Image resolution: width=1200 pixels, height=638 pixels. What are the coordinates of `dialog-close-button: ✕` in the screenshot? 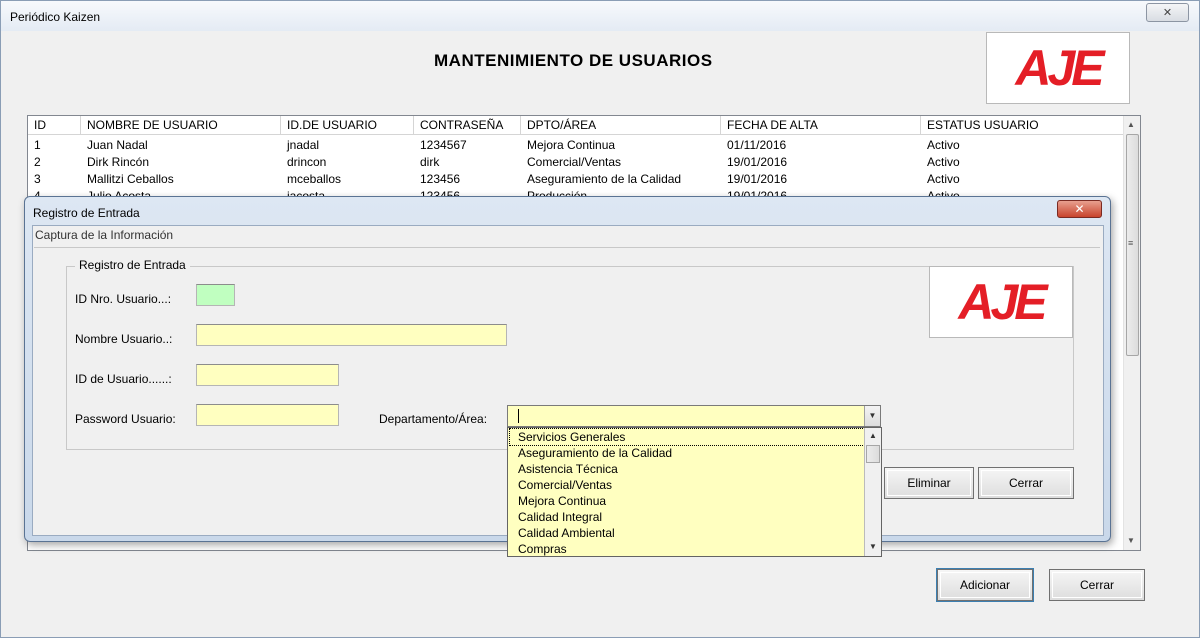 It's located at (1079, 209).